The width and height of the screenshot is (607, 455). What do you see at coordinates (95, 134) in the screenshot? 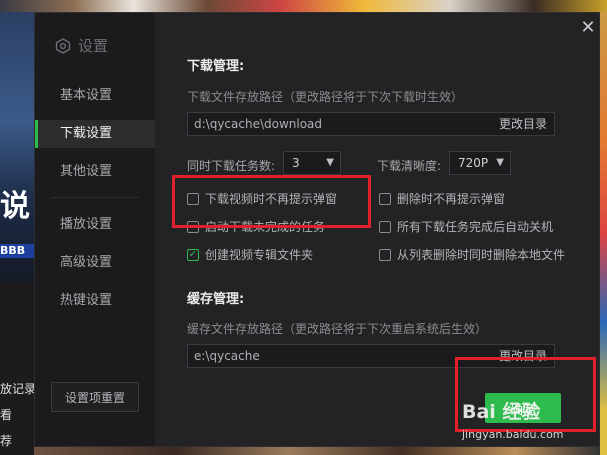
I see `sidebar-item-download: 下载设置` at bounding box center [95, 134].